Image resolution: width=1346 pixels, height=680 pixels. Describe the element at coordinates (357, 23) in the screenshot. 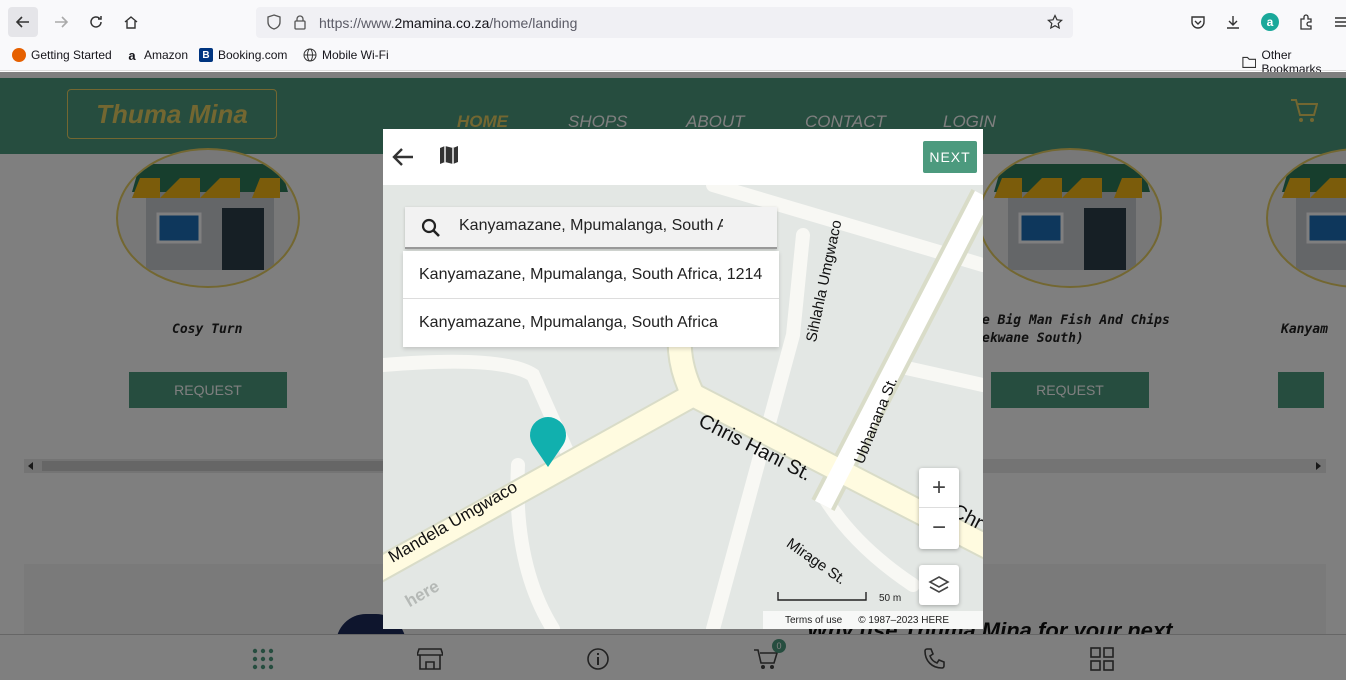

I see `url-prefix: https://www.` at that location.